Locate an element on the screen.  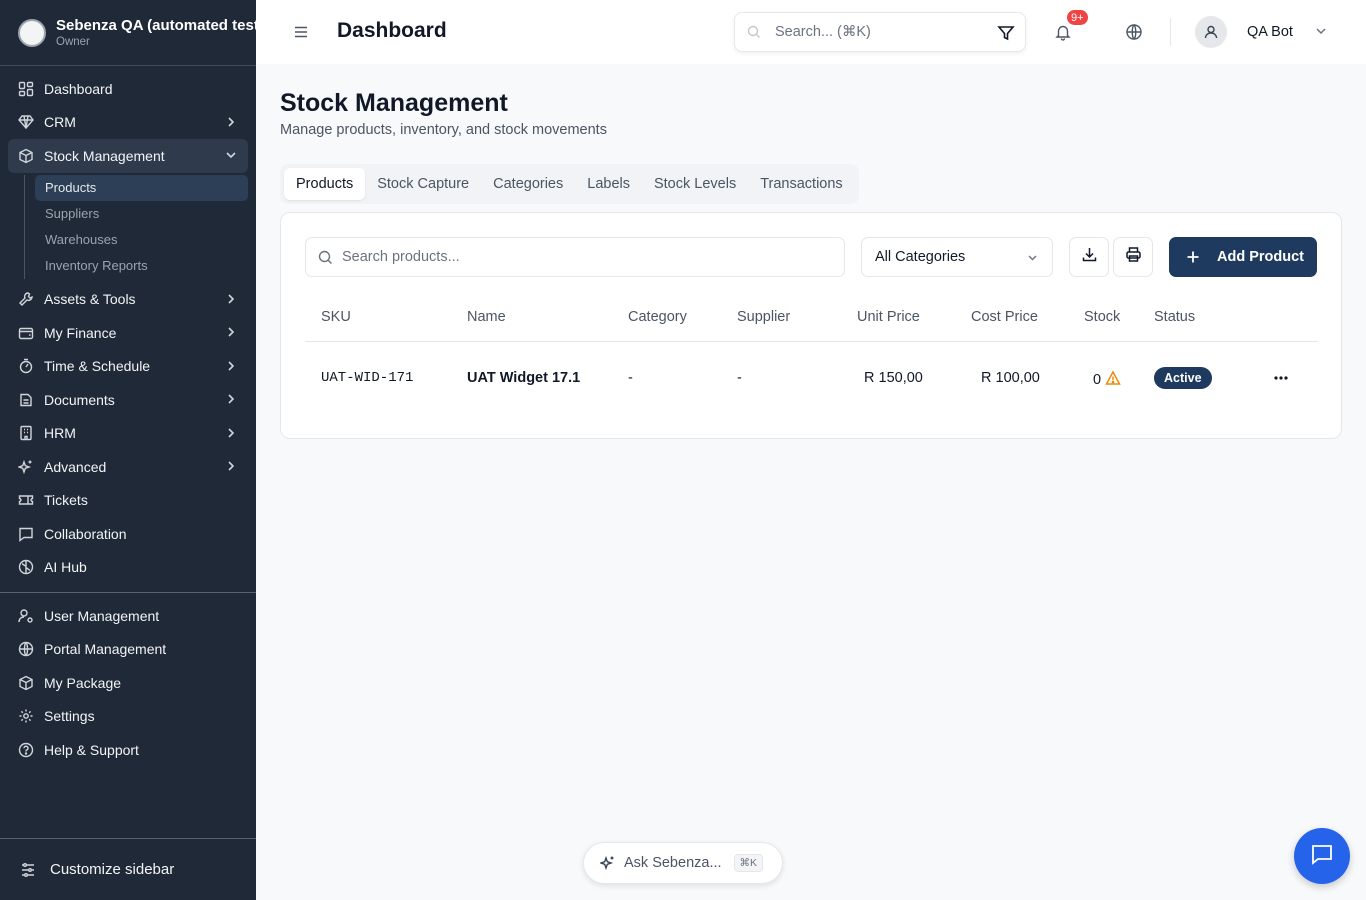
help-icon is located at coordinates (26, 750).